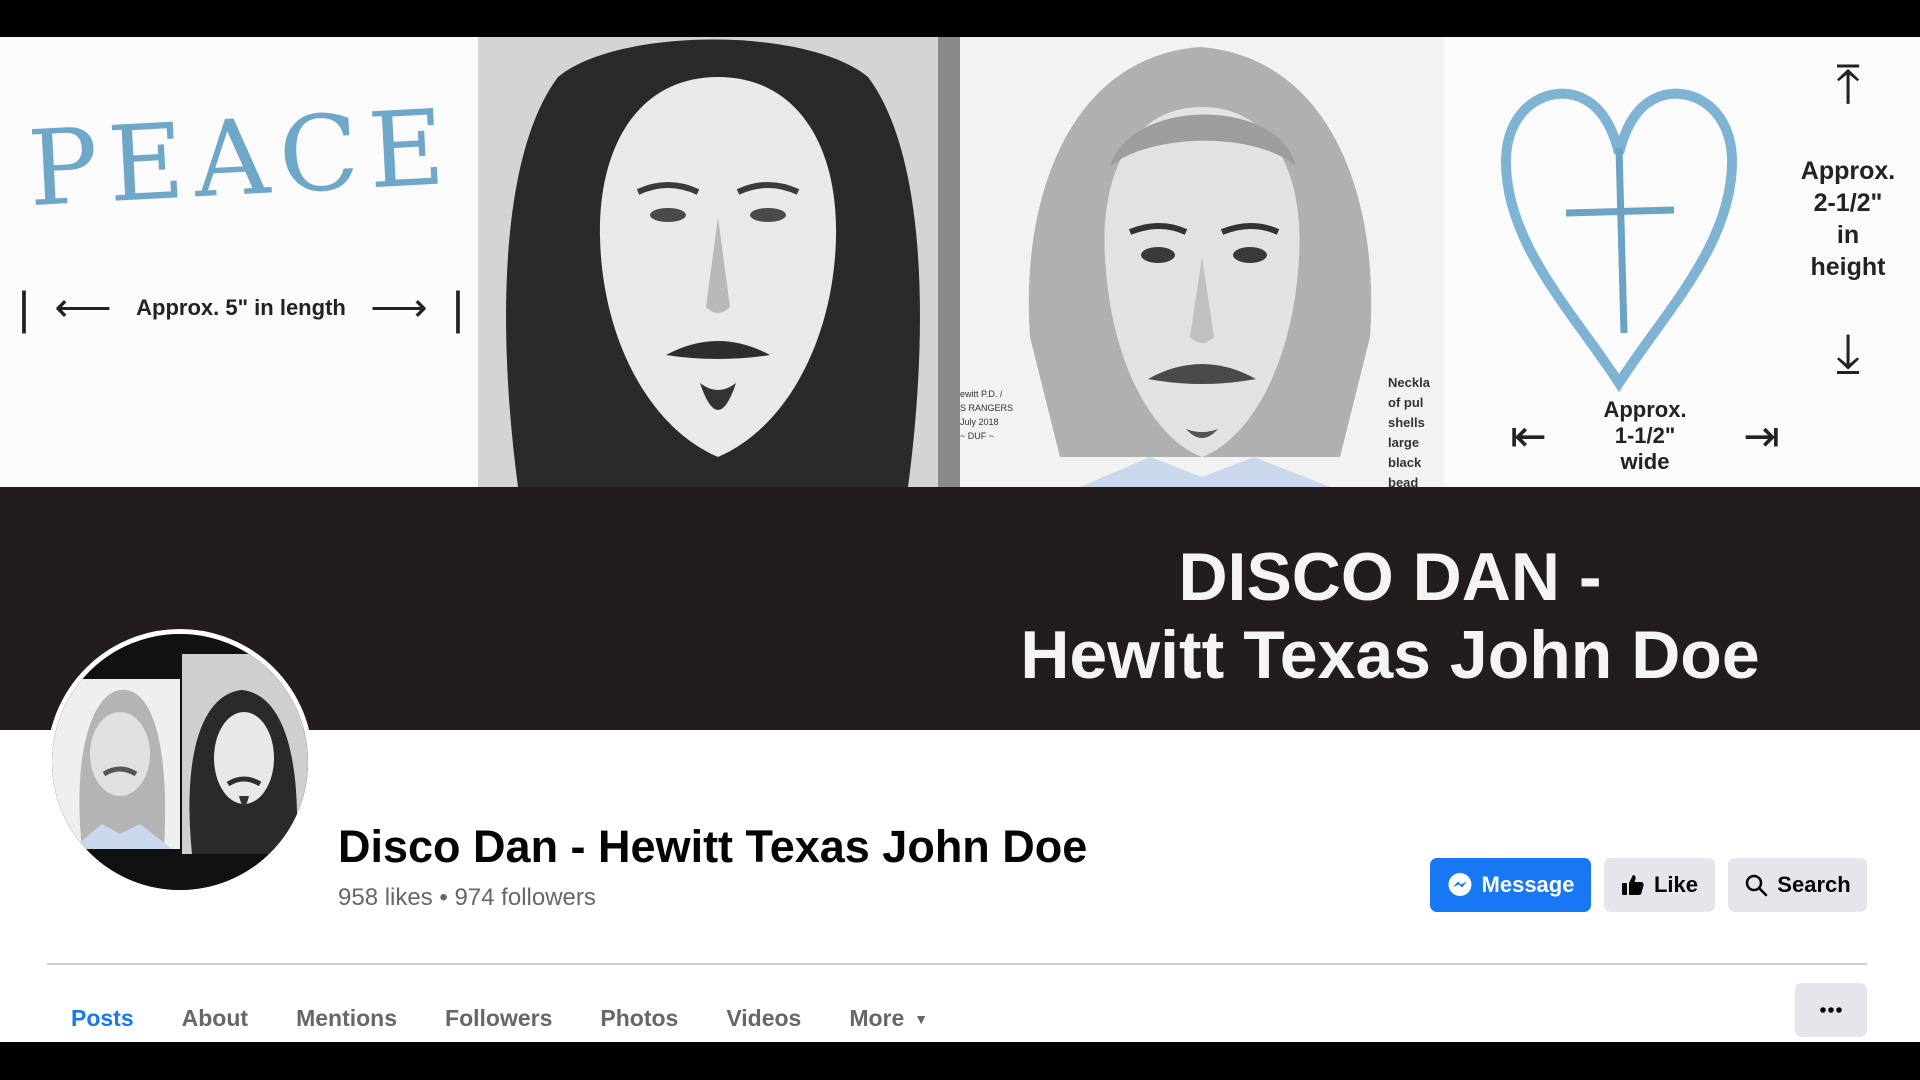 The height and width of the screenshot is (1080, 1920). Describe the element at coordinates (346, 1011) in the screenshot. I see `tab-mentions: Mentions` at that location.